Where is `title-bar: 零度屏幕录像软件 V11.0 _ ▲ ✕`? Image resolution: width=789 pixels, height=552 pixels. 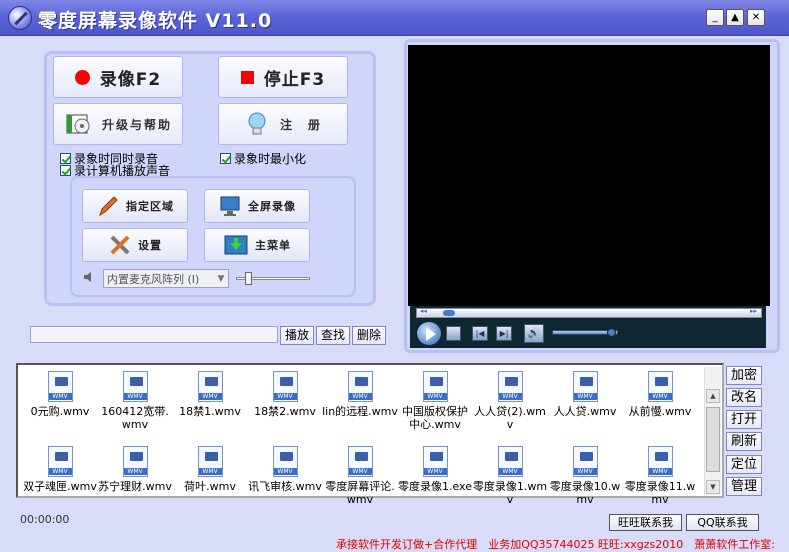 title-bar: 零度屏幕录像软件 V11.0 _ ▲ ✕ is located at coordinates (394, 18).